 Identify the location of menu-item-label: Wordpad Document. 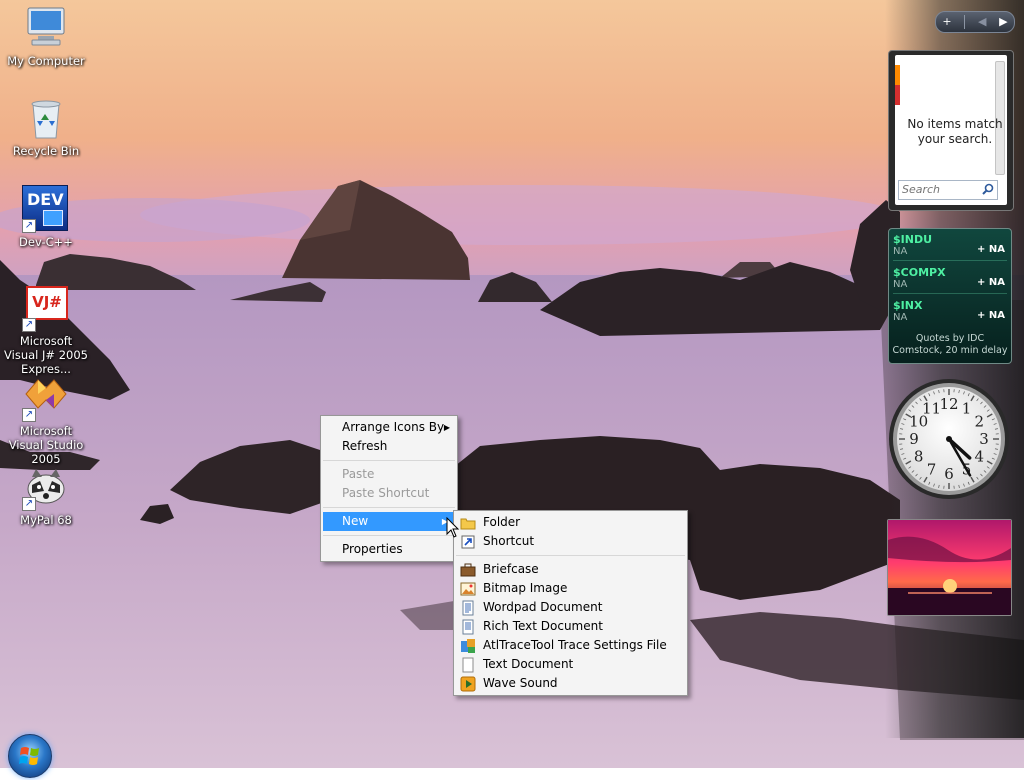
(542, 607).